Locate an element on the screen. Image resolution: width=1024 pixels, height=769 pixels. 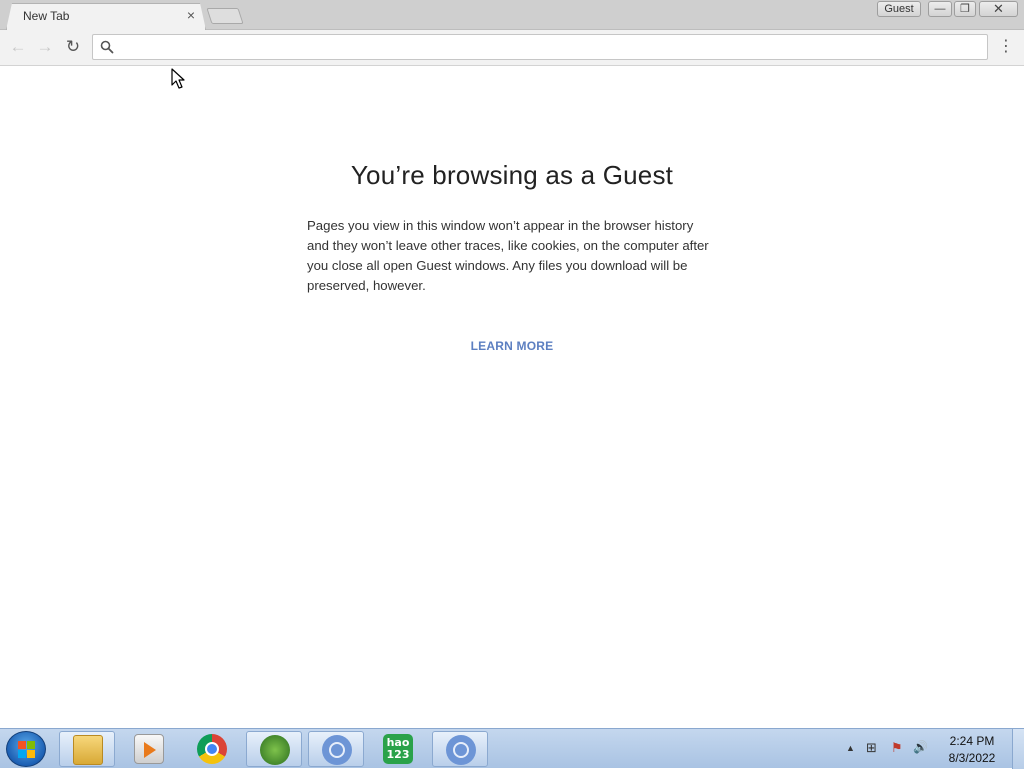
maximize-button: ❐ is located at coordinates (965, 9).